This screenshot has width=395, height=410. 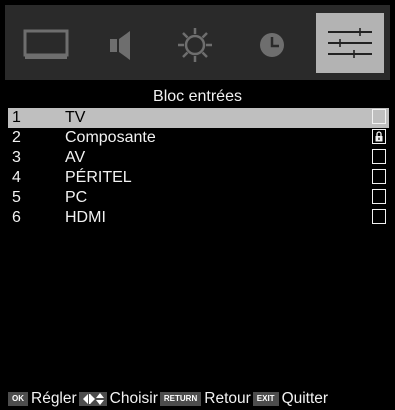 I want to click on input-row: 3 AV, so click(x=198, y=158).